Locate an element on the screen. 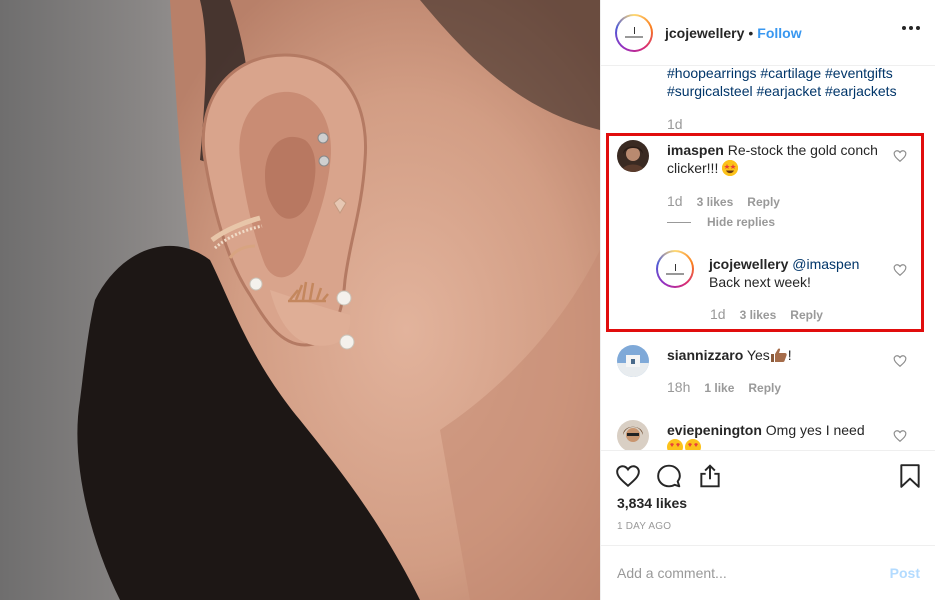 Image resolution: width=935 pixels, height=600 pixels. comment-input is located at coordinates (737, 573).